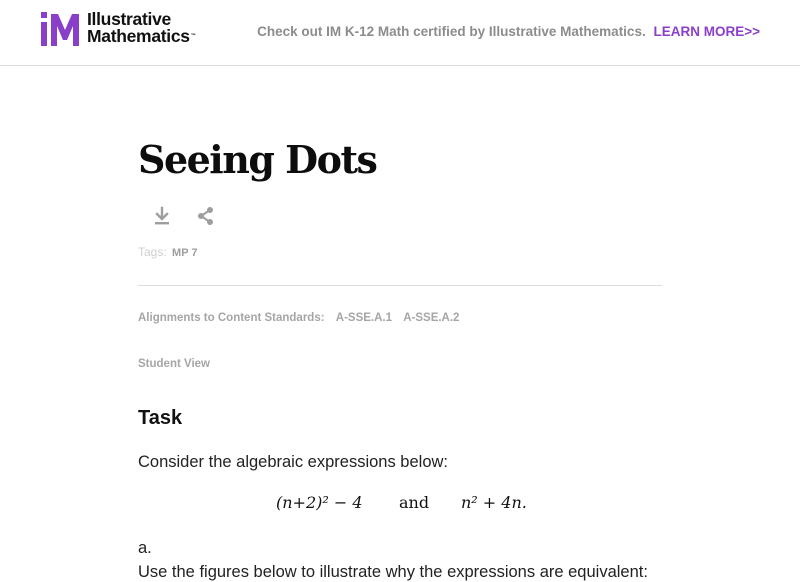  I want to click on logo-wordmark: Illustrative Mathematics™, so click(141, 28).